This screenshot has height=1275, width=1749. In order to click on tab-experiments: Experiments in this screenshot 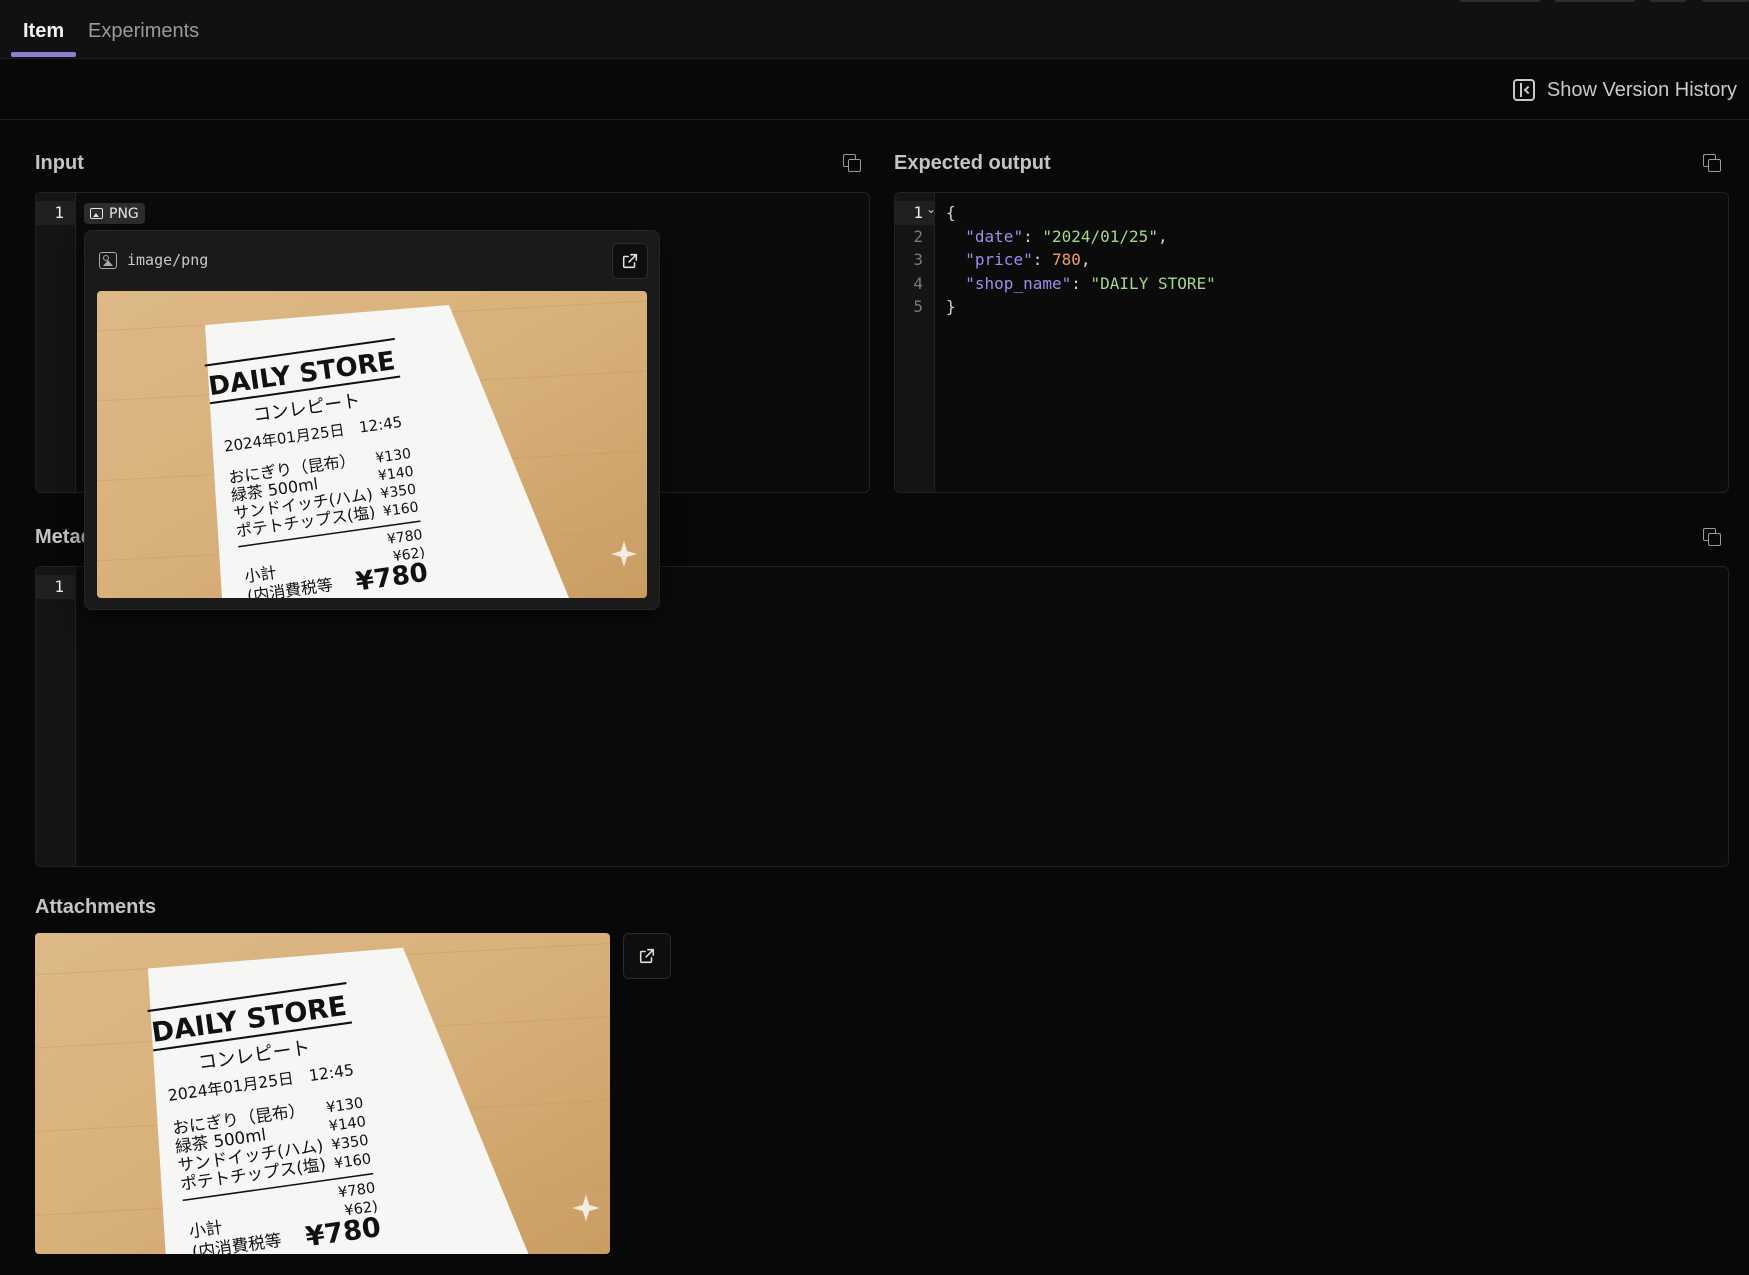, I will do `click(143, 31)`.